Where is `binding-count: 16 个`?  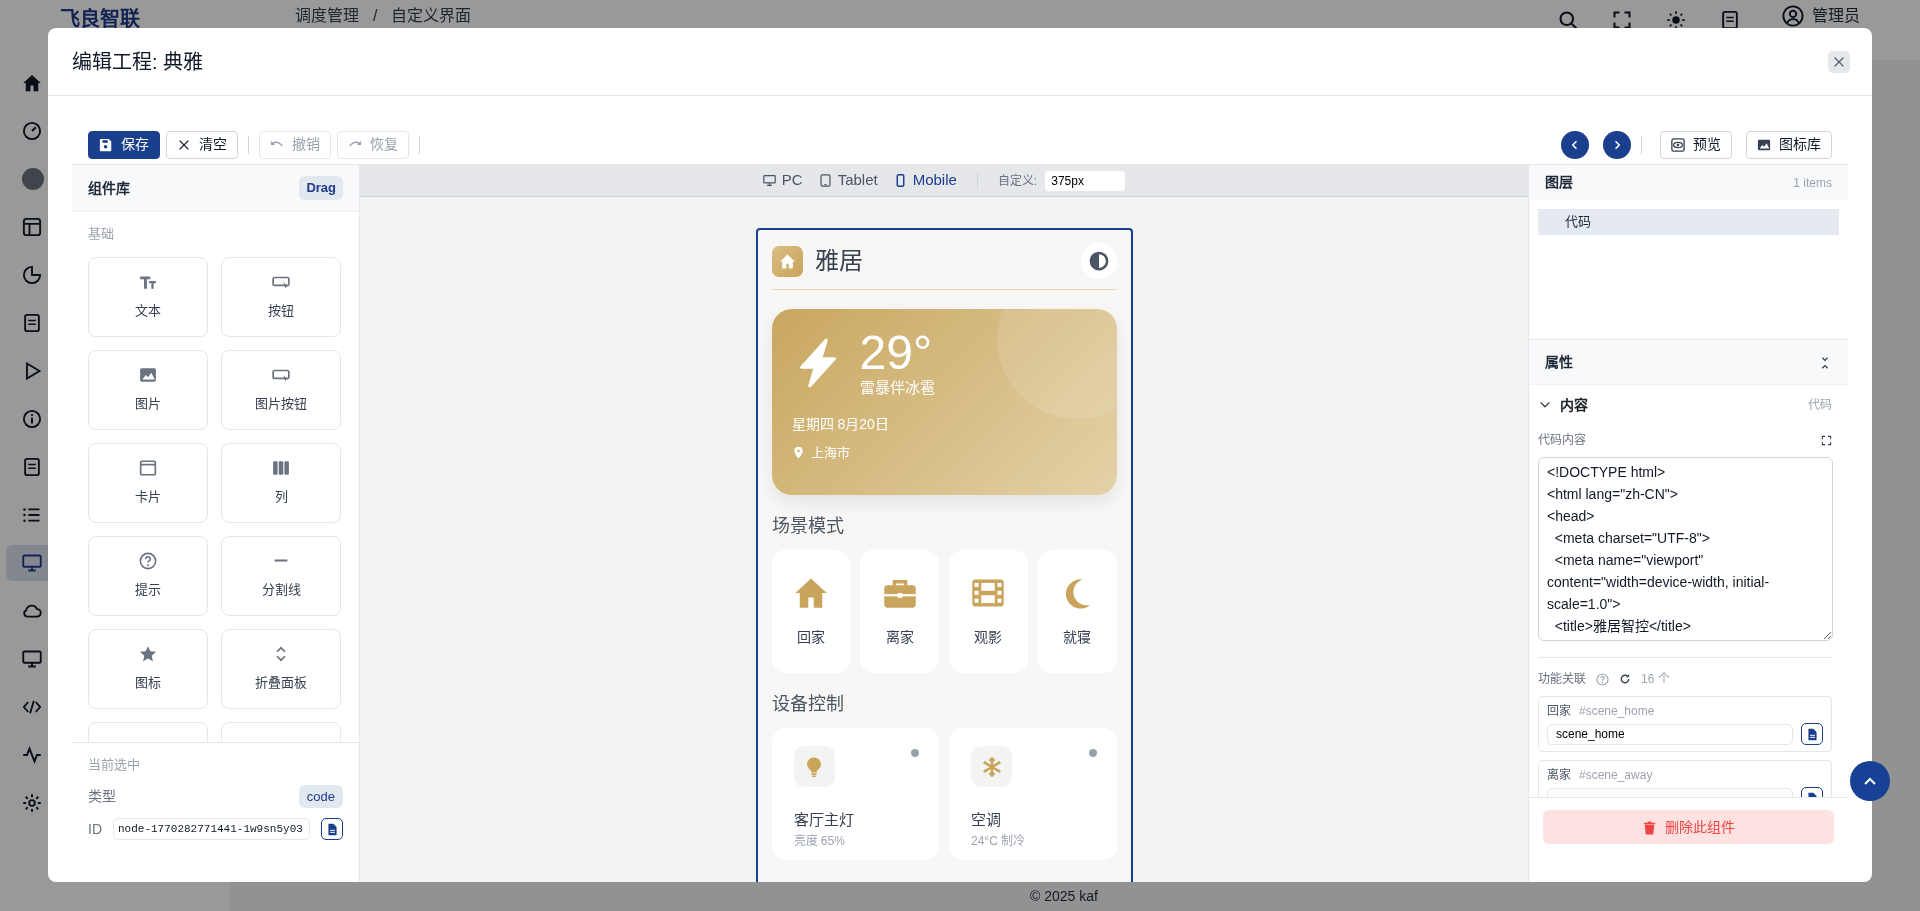
binding-count: 16 个 is located at coordinates (1655, 679).